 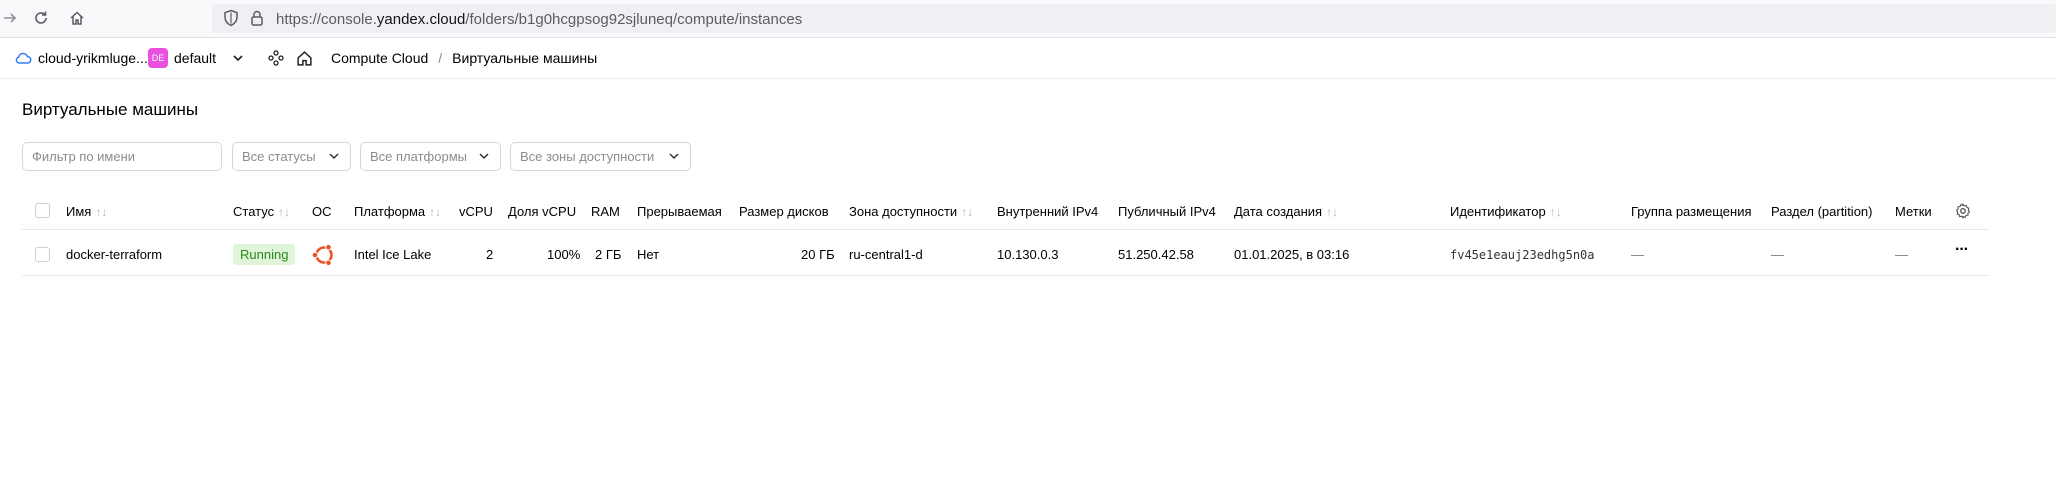 What do you see at coordinates (397, 211) in the screenshot?
I see `column-header-platform: Платформа ↑↓` at bounding box center [397, 211].